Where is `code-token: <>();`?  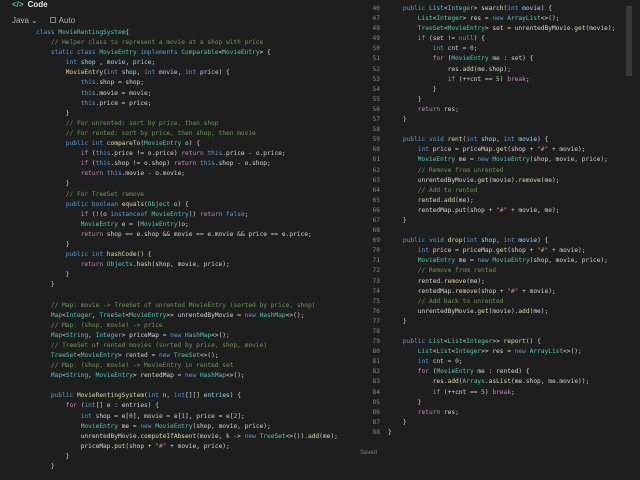
code-token: <>(); is located at coordinates (209, 355).